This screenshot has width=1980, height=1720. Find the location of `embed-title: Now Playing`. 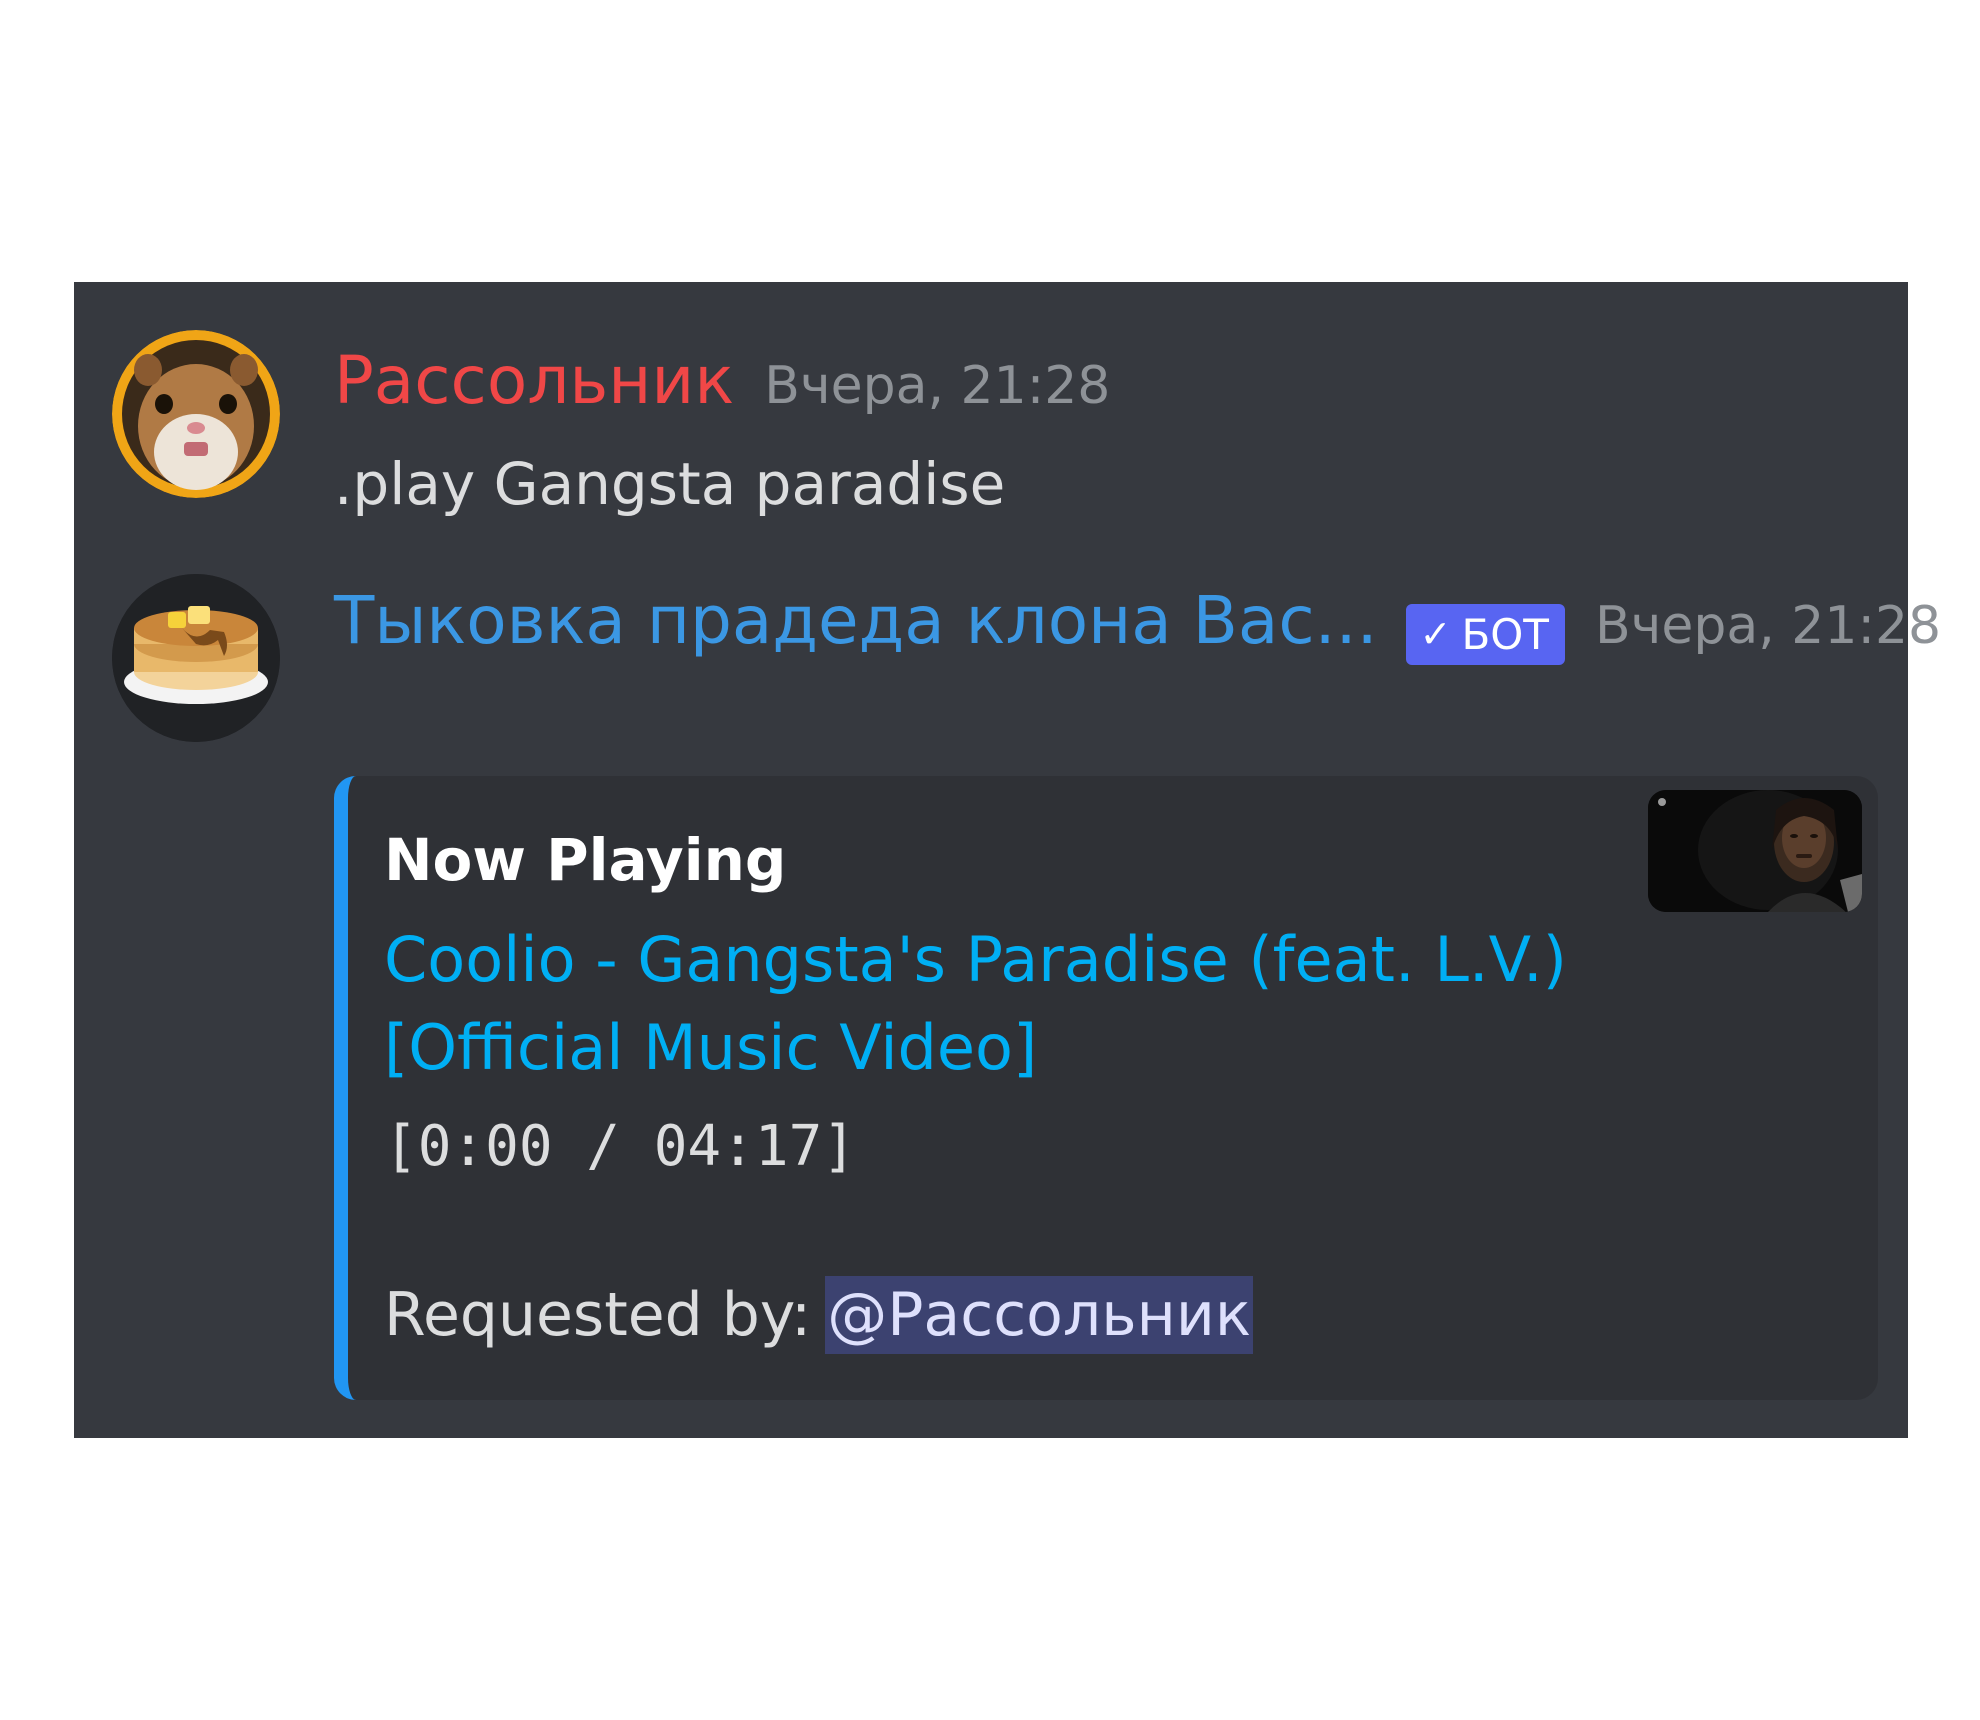

embed-title: Now Playing is located at coordinates (585, 860).